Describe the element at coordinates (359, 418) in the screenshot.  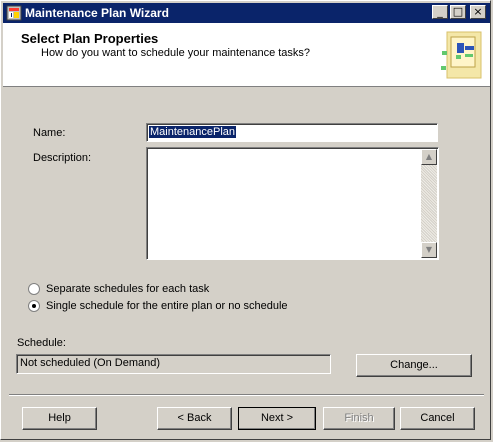
I see `finish-button: Finish` at that location.